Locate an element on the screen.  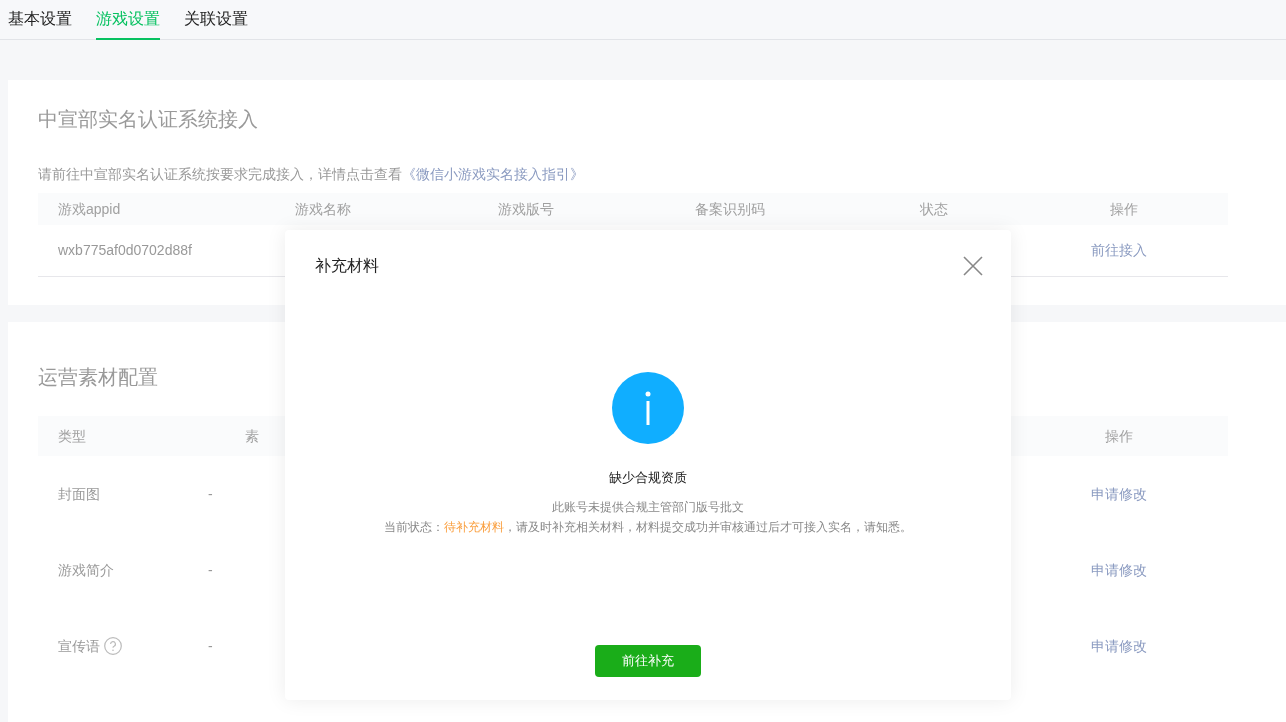
column-header: 类型 is located at coordinates (72, 436).